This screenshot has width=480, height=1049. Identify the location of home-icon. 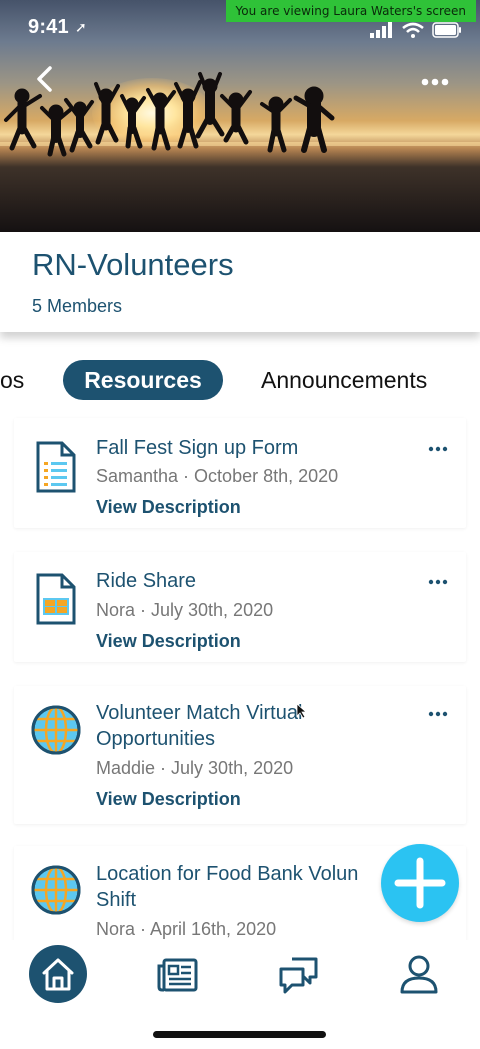
(58, 974).